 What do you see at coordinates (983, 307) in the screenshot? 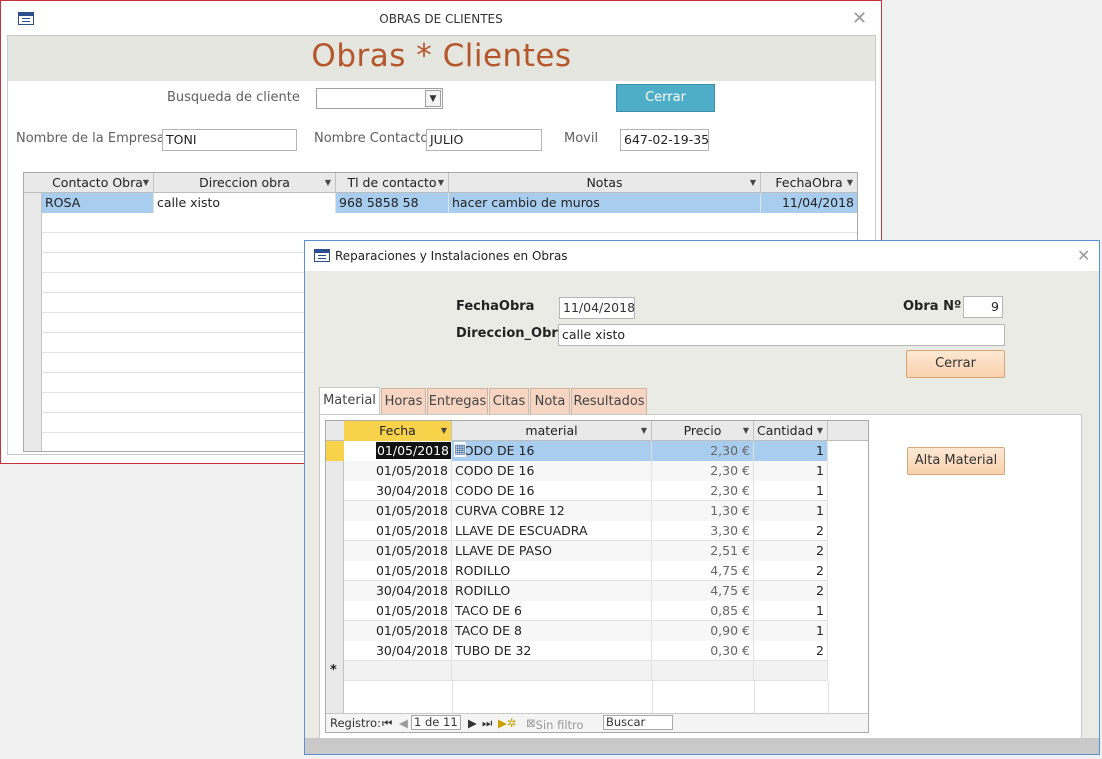
I see `obra-numero-field: 9` at bounding box center [983, 307].